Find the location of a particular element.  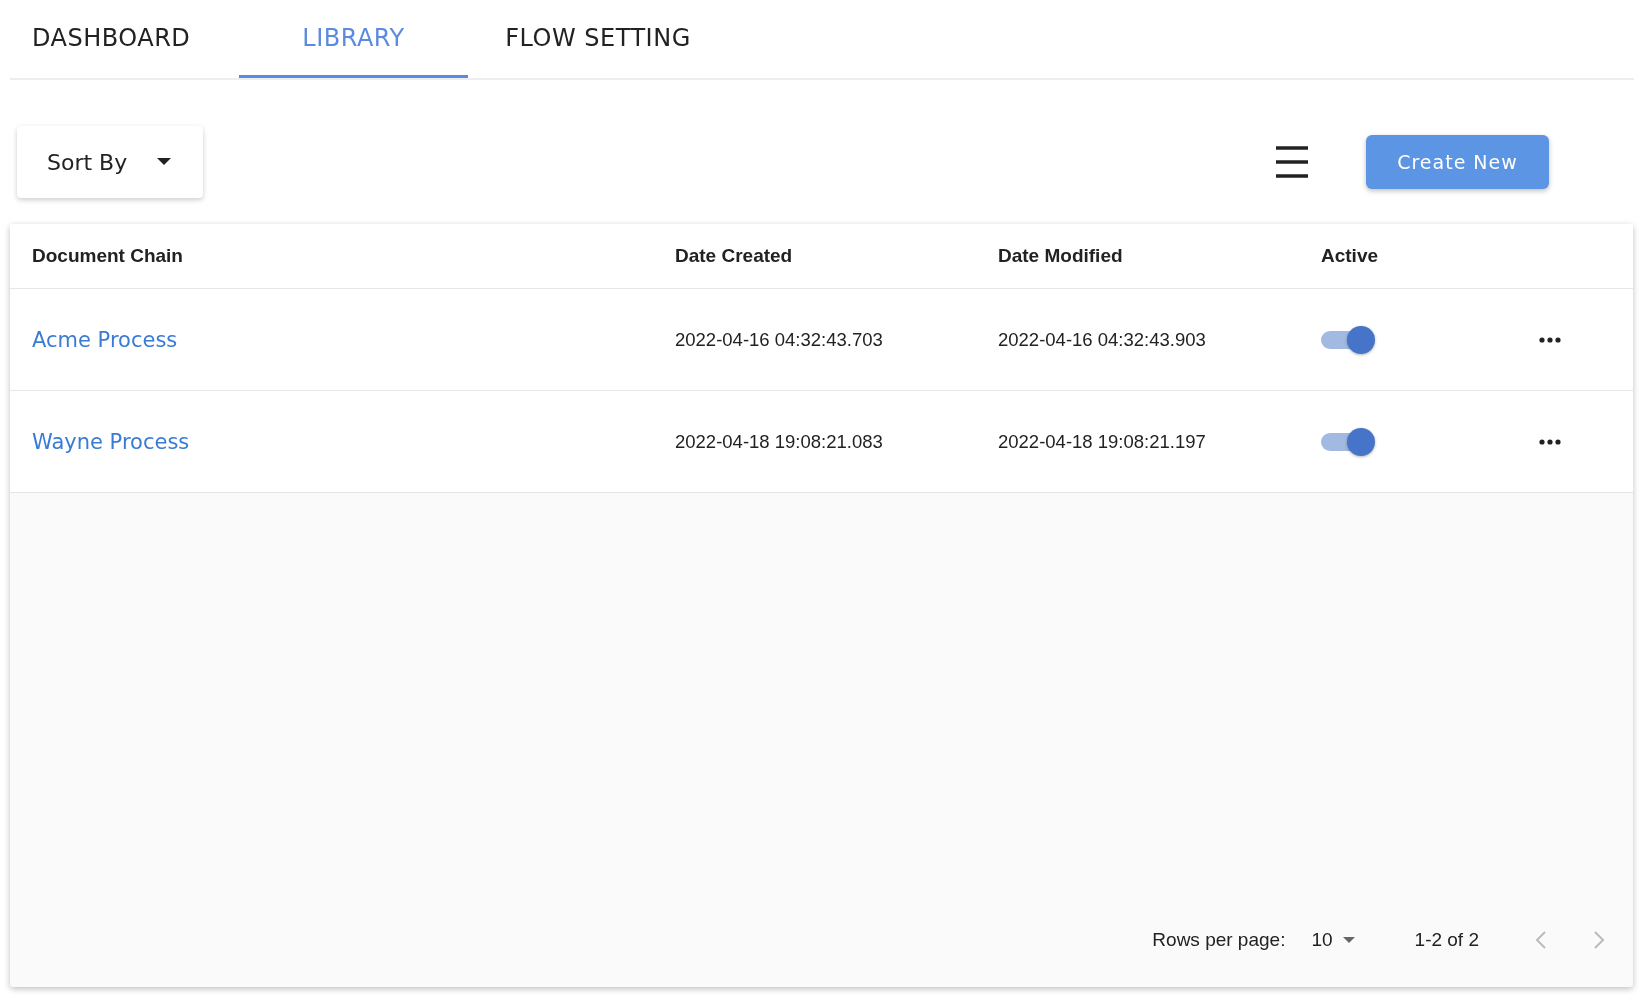

rows-per-page-label: Rows per page: is located at coordinates (1219, 939).